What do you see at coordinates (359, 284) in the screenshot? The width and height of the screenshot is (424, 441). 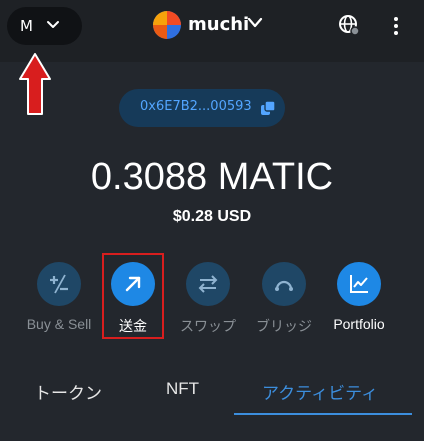 I see `chart-icon` at bounding box center [359, 284].